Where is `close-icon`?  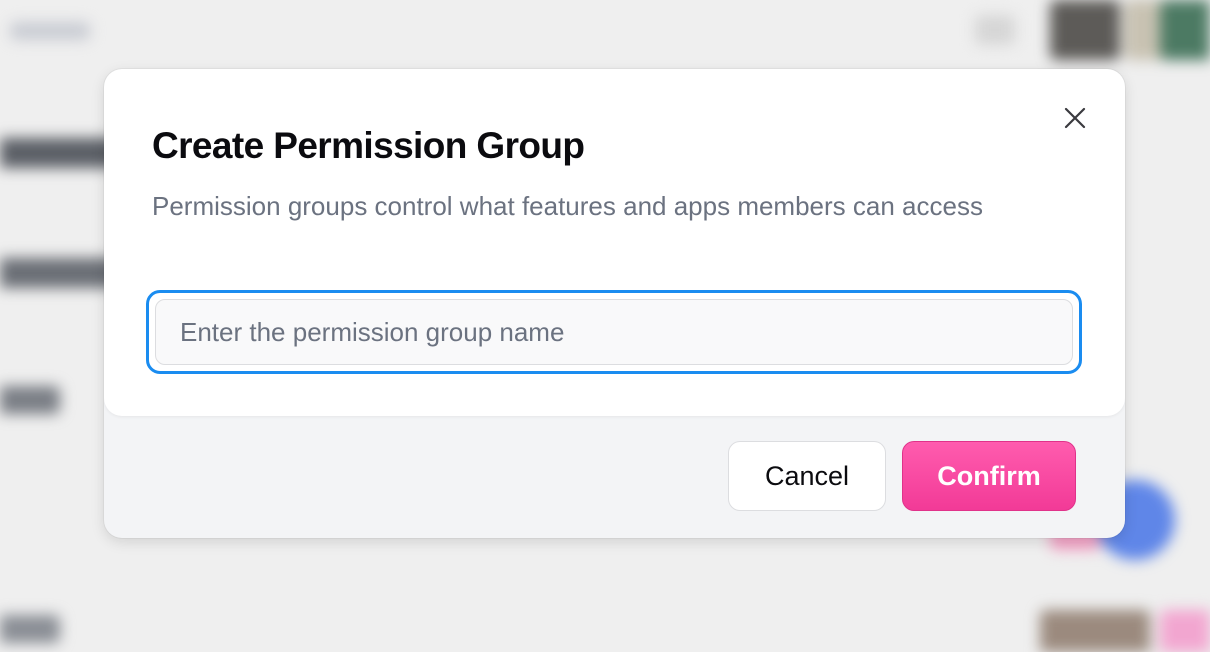 close-icon is located at coordinates (1075, 118).